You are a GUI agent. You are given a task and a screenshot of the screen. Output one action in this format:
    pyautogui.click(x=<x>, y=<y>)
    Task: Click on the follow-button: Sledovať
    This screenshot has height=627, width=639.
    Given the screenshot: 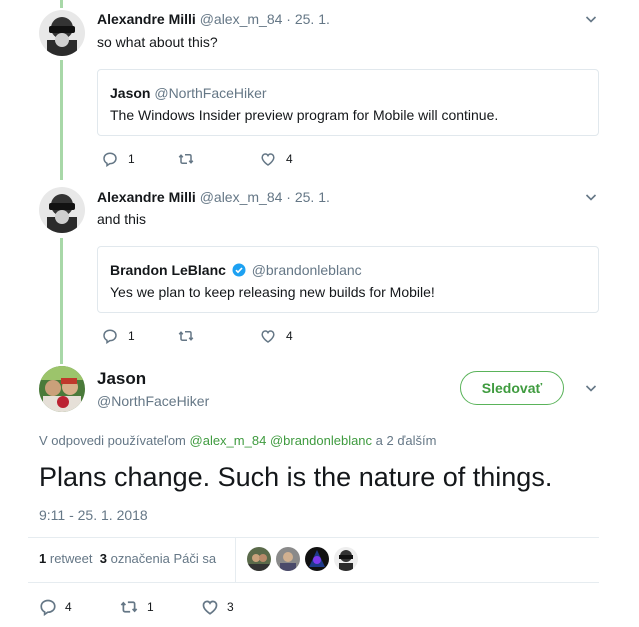 What is the action you would take?
    pyautogui.click(x=512, y=388)
    